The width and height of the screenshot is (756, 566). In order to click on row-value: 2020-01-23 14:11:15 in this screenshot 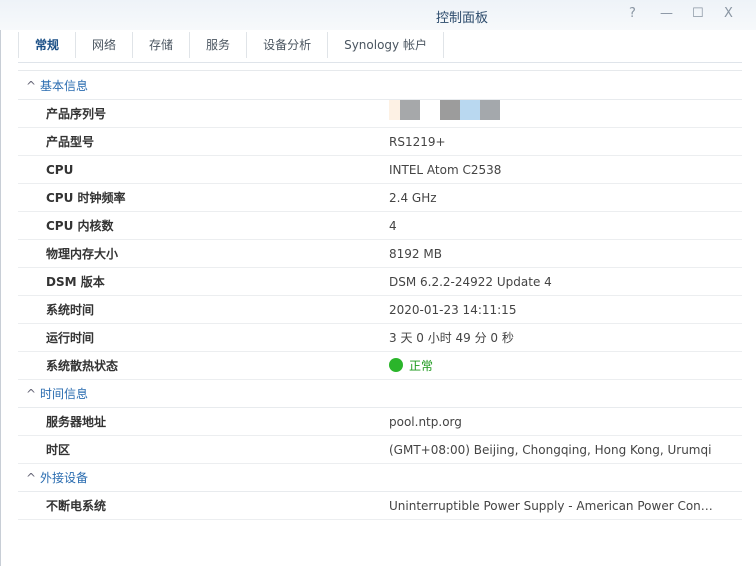, I will do `click(453, 310)`.